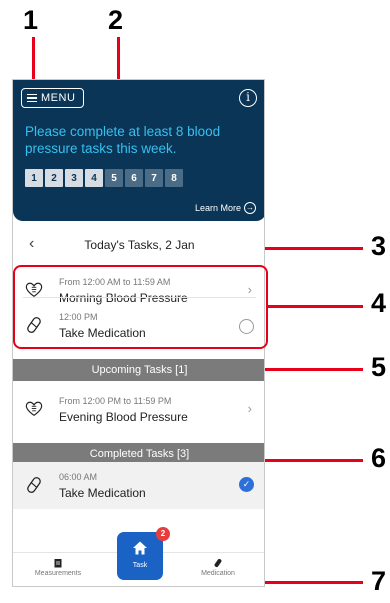 The image size is (390, 603). What do you see at coordinates (140, 307) in the screenshot?
I see `today-tasks-highlight` at bounding box center [140, 307].